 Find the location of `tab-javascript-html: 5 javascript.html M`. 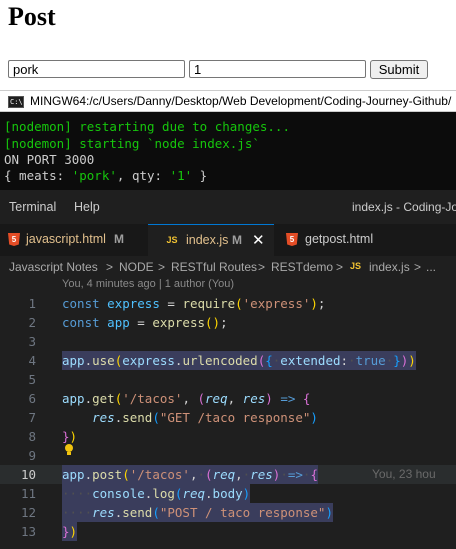

tab-javascript-html: 5 javascript.html M is located at coordinates (74, 240).